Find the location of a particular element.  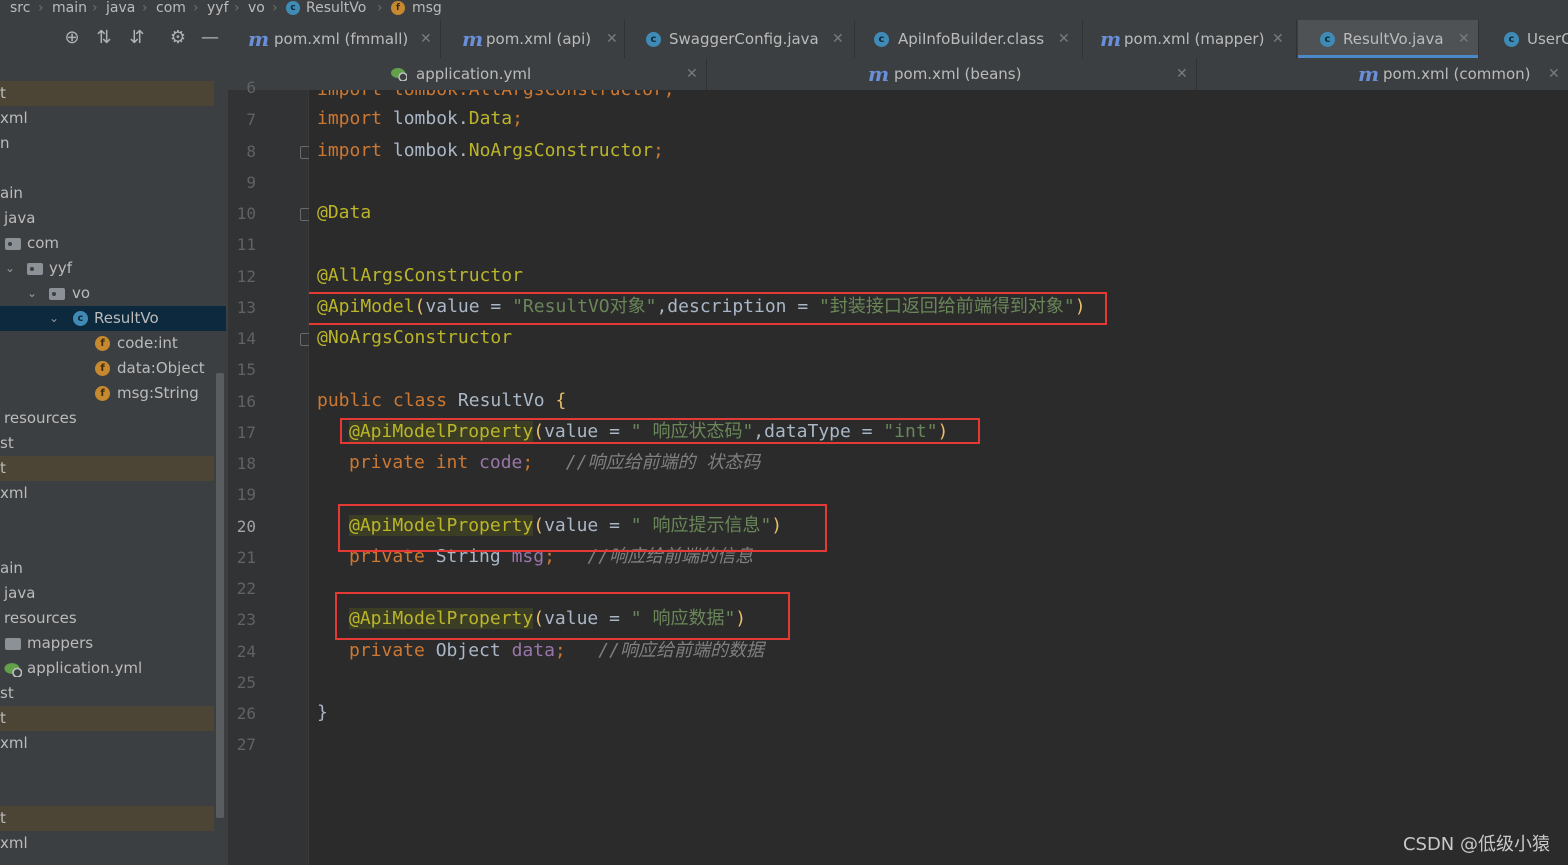

tab-pom-common: m pom.xml (common) ✕ is located at coordinates (1383, 74).